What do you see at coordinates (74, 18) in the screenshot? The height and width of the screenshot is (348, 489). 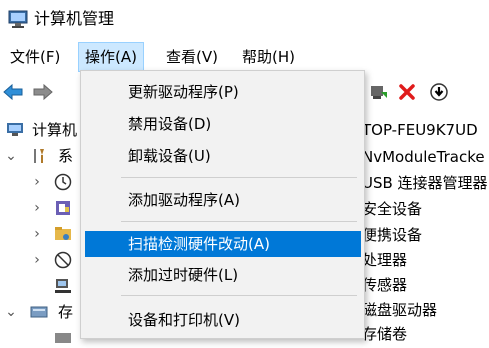 I see `window-title: 计算机管理` at bounding box center [74, 18].